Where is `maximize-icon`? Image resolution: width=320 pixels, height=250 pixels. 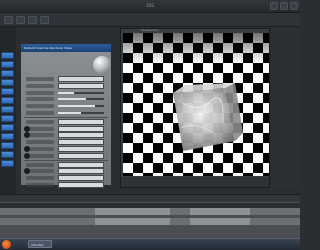 maximize-icon is located at coordinates (284, 6).